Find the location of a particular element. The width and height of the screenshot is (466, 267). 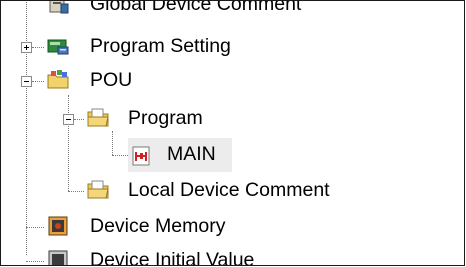

tree-item-label: MAIN is located at coordinates (191, 154).